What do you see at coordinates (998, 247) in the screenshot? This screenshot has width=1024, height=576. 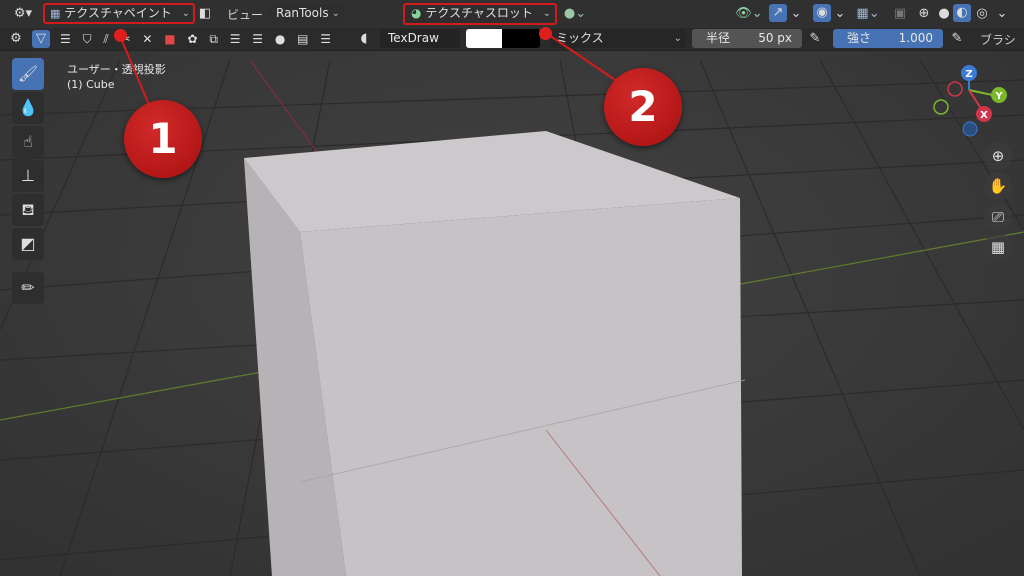 I see `perspective-grid-icon: ▦` at bounding box center [998, 247].